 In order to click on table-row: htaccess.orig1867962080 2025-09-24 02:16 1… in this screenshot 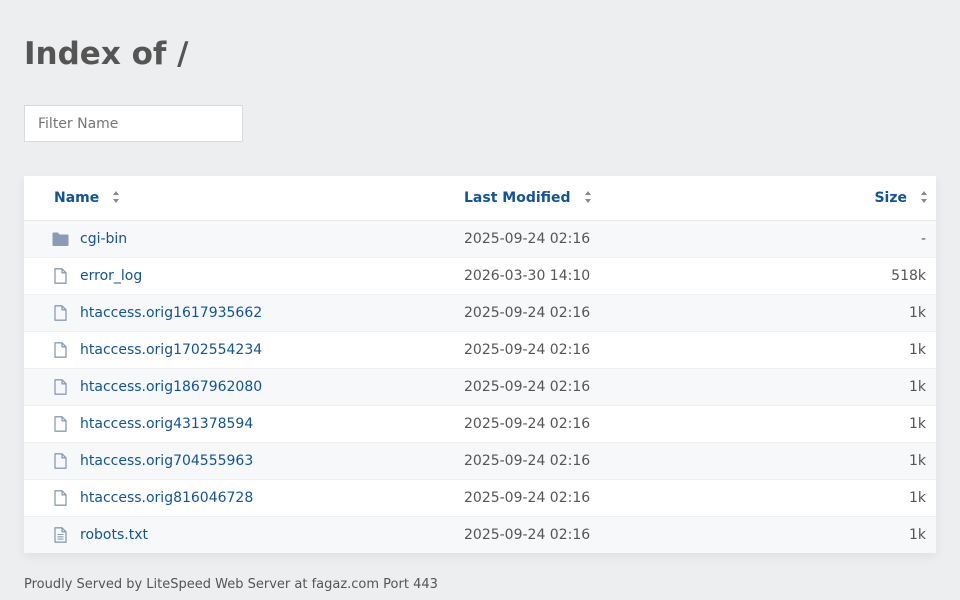, I will do `click(480, 387)`.